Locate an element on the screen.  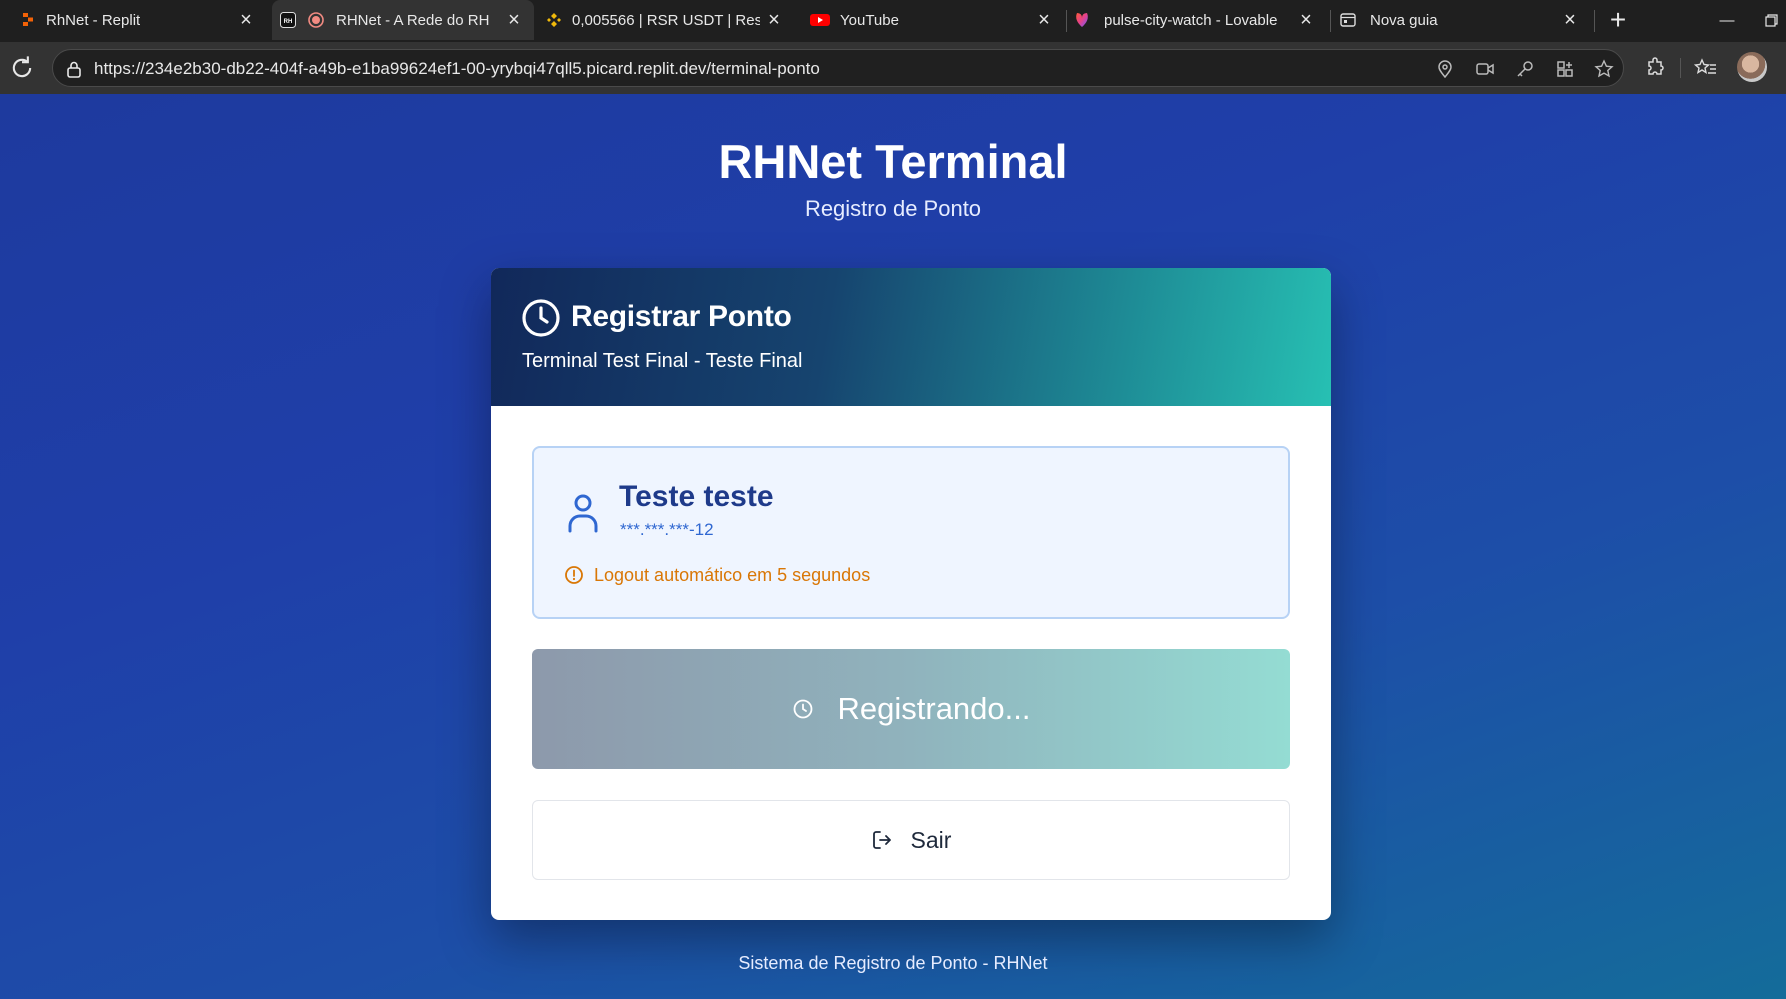
profile-avatar is located at coordinates (1752, 67).